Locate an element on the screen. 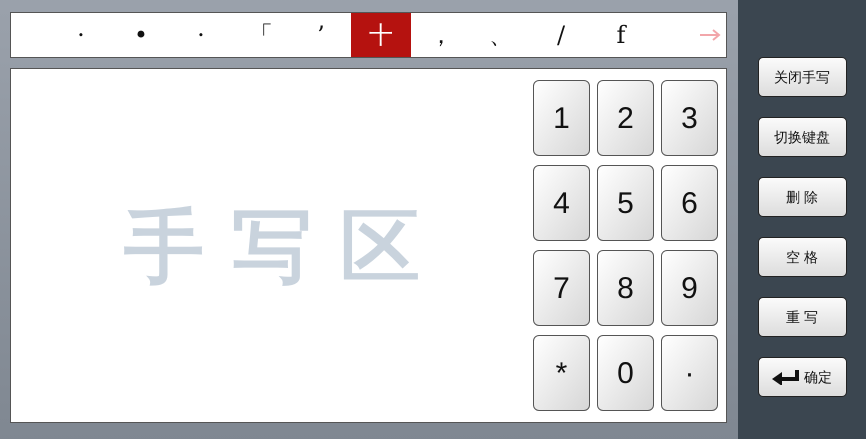 This screenshot has width=866, height=439. keypad-key: 0 is located at coordinates (625, 373).